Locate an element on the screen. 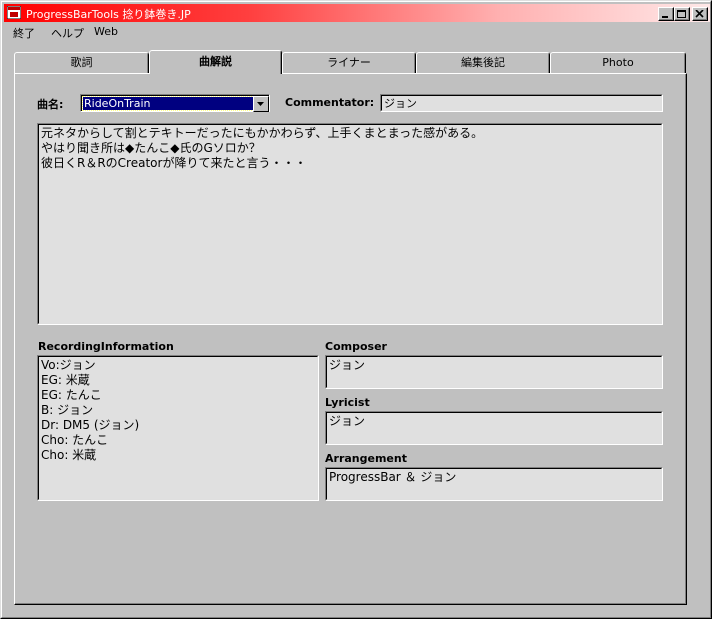 This screenshot has width=712, height=619. commentator-label: Commentator: is located at coordinates (330, 102).